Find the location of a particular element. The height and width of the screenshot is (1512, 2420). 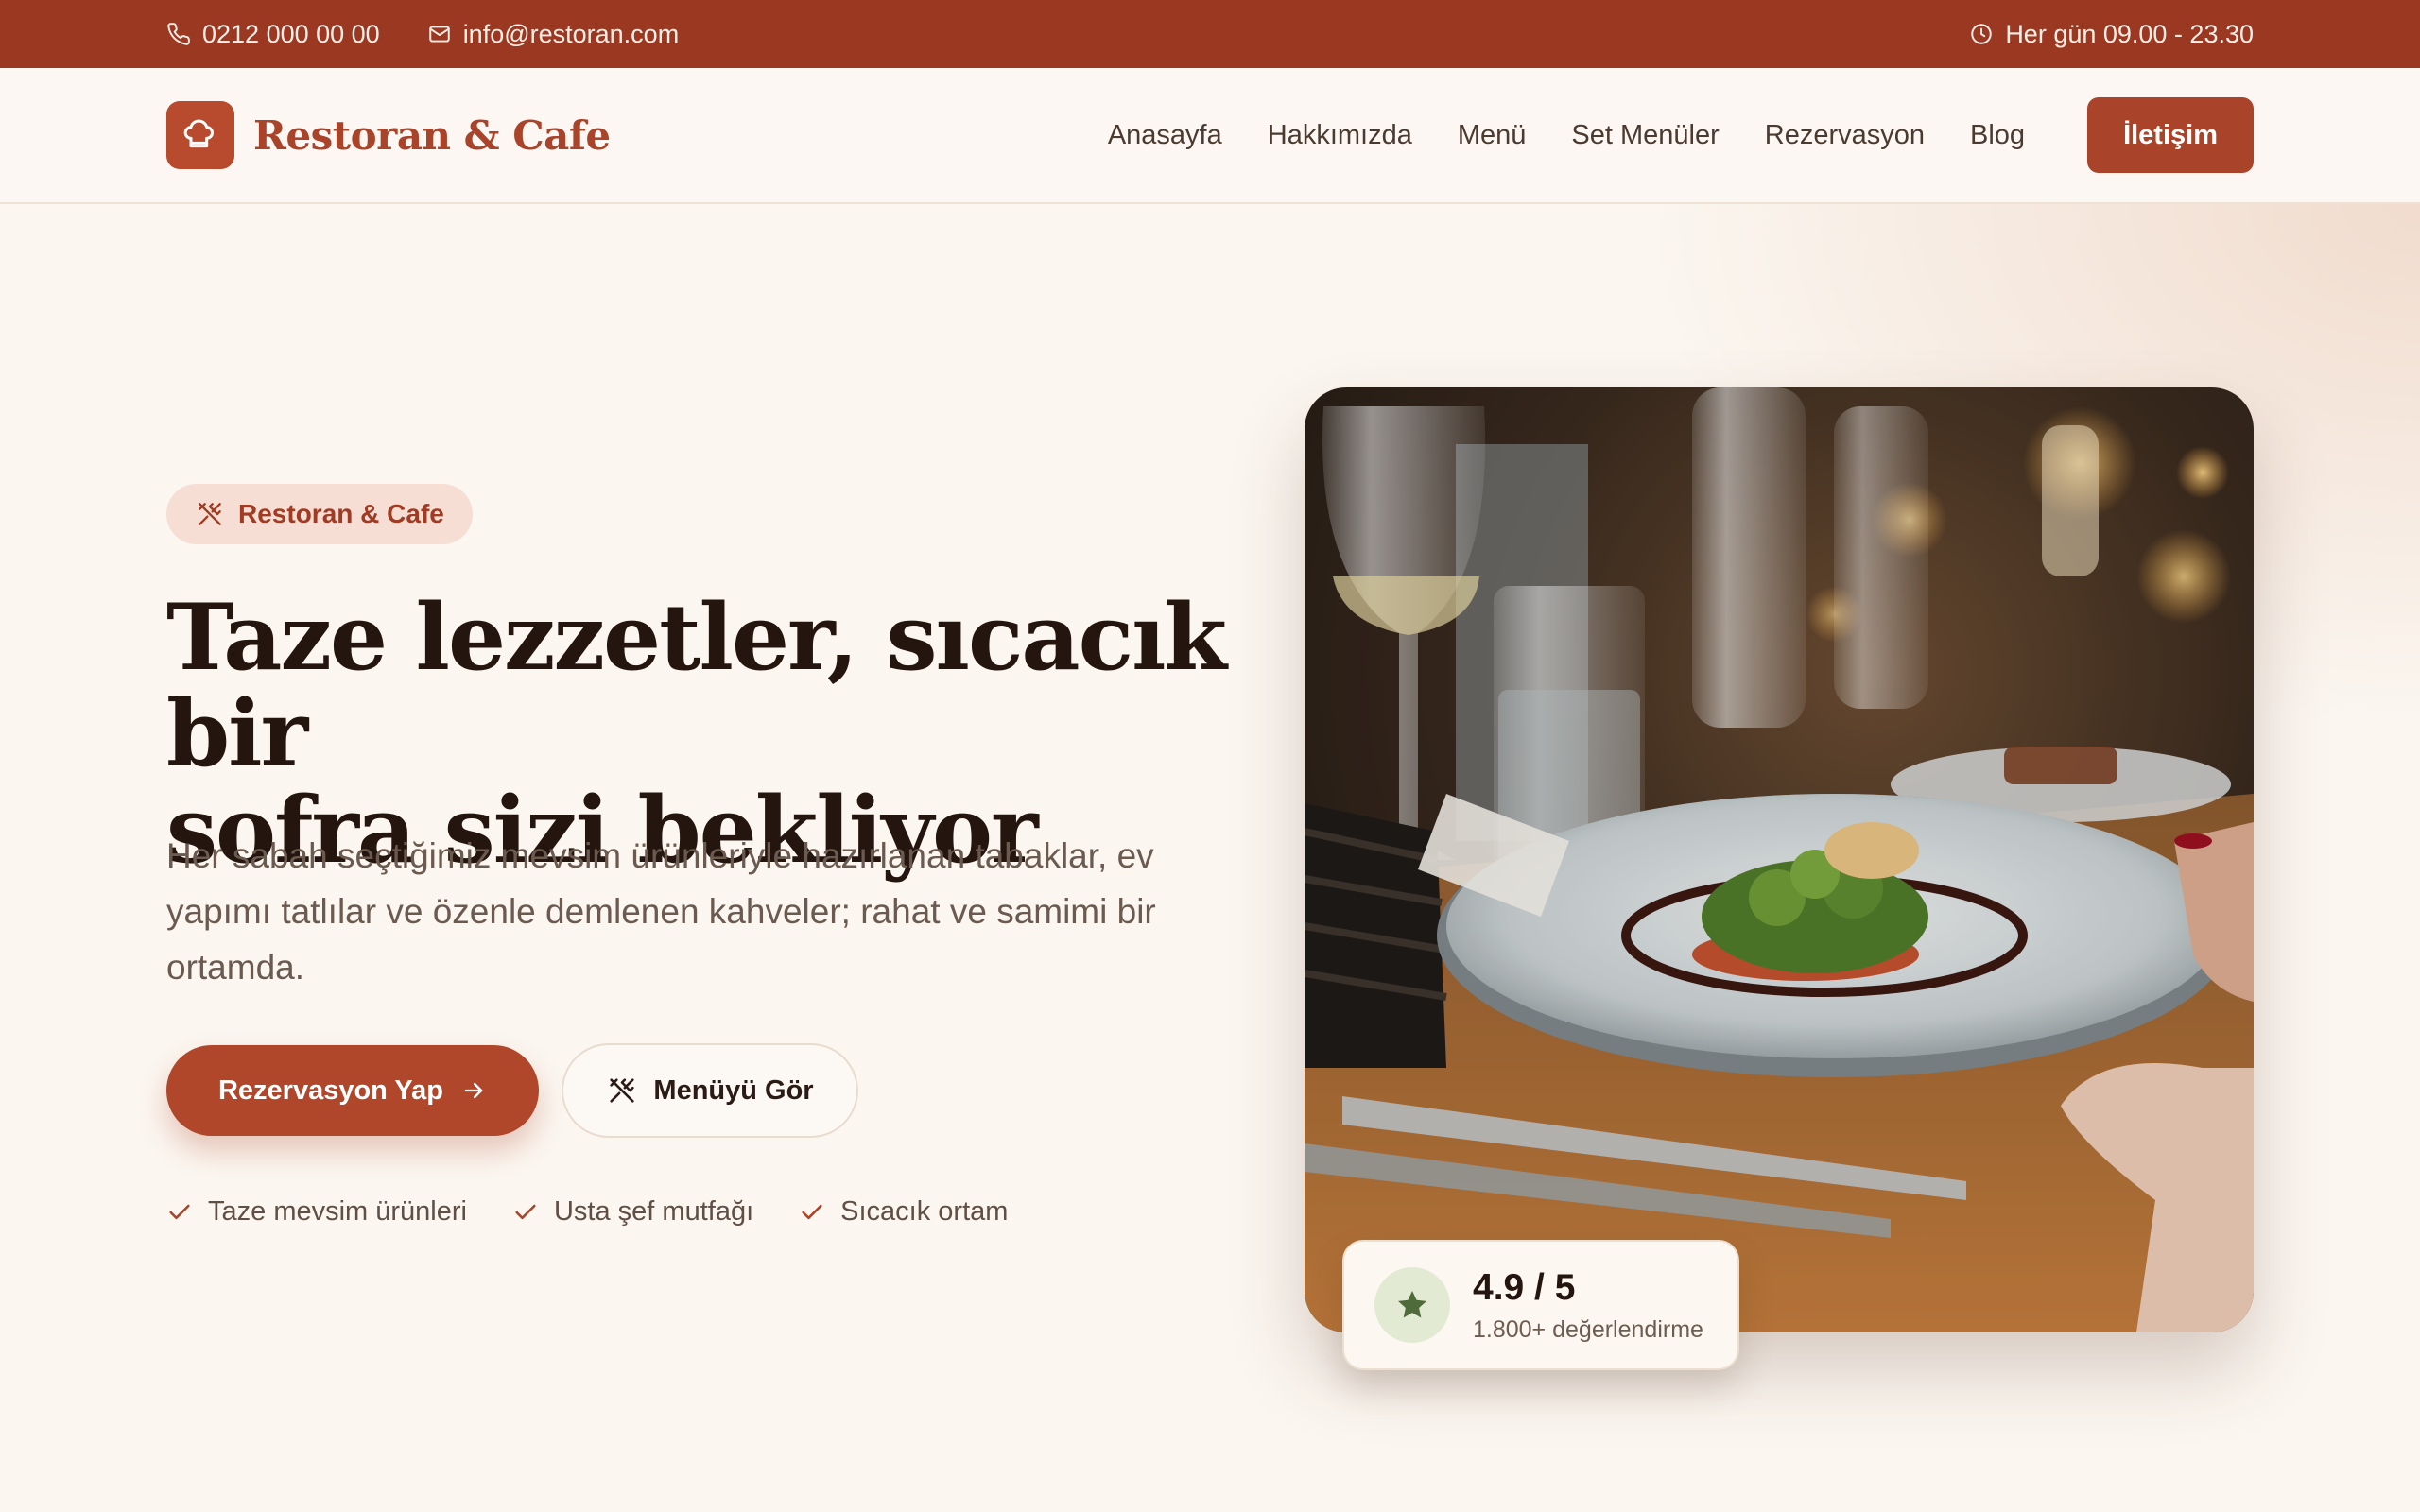

nav-hakkimizda: Hakkımızda is located at coordinates (1340, 135).